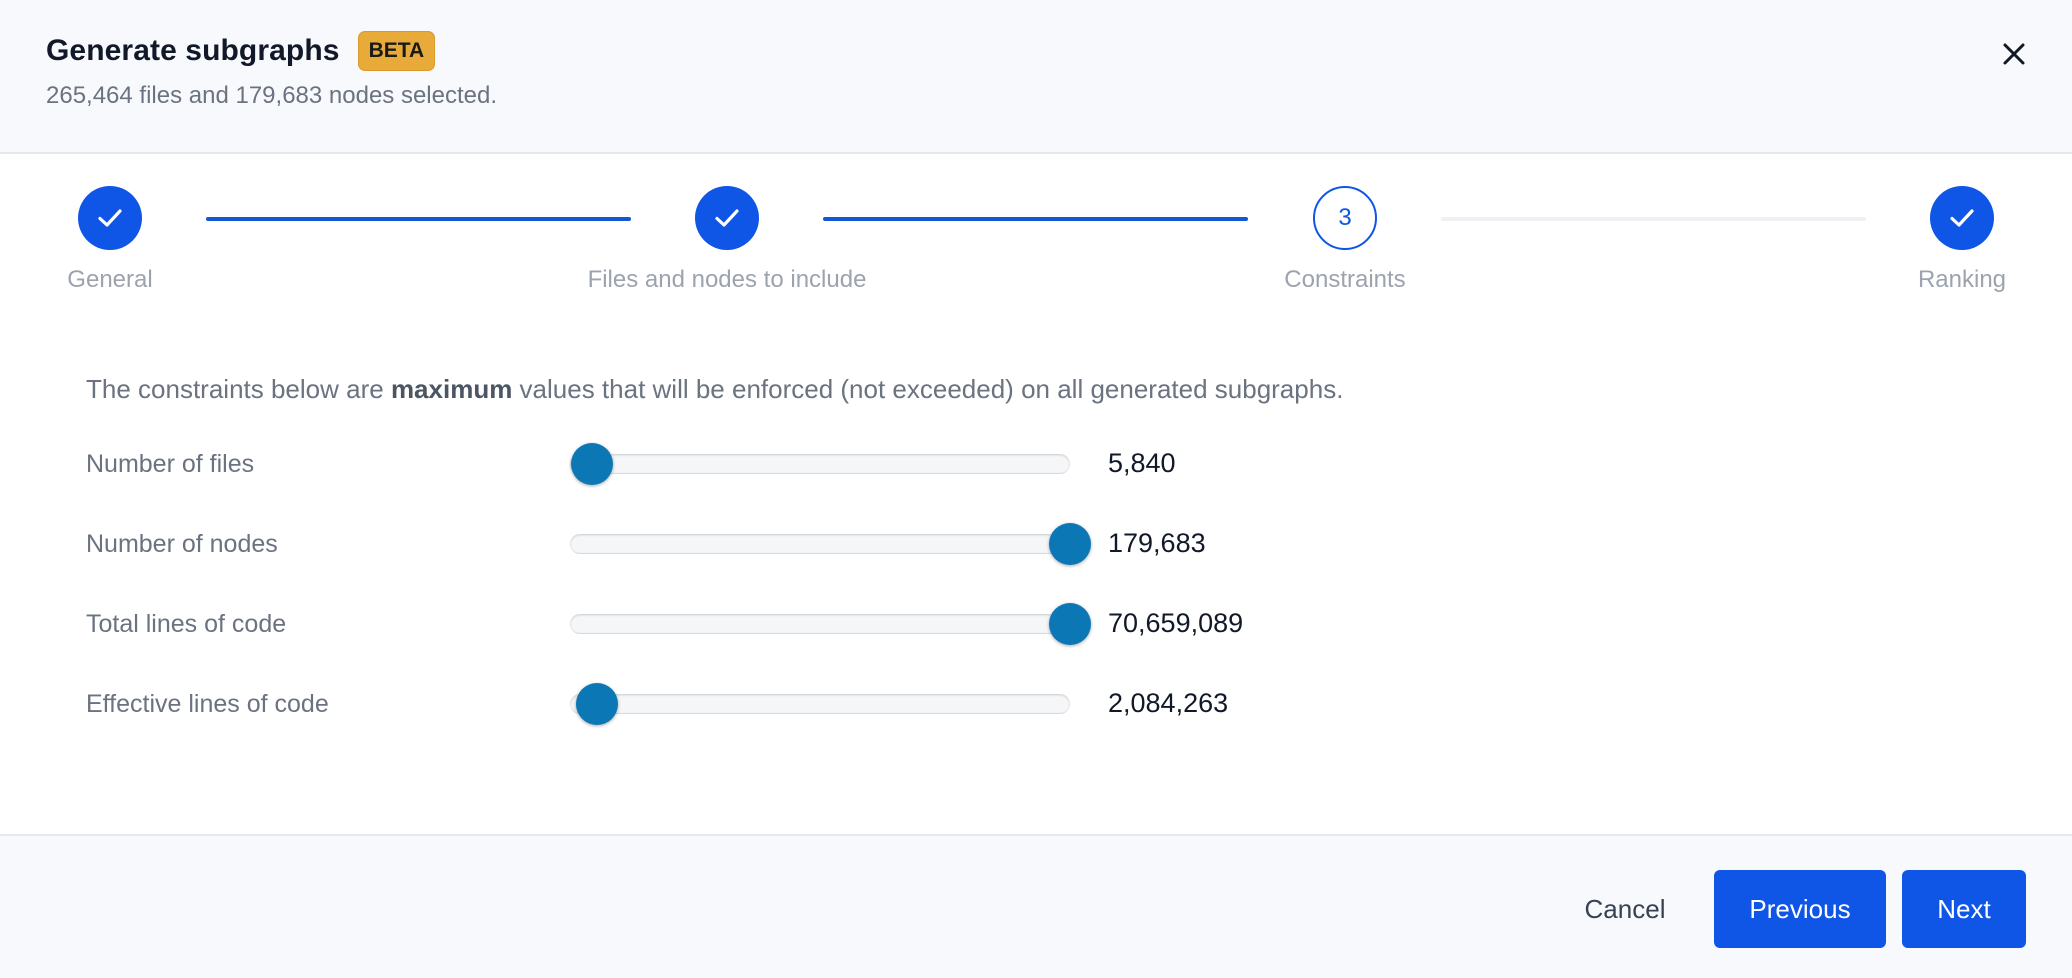 This screenshot has height=978, width=2072. What do you see at coordinates (1625, 909) in the screenshot?
I see `cancel-button: Cancel` at bounding box center [1625, 909].